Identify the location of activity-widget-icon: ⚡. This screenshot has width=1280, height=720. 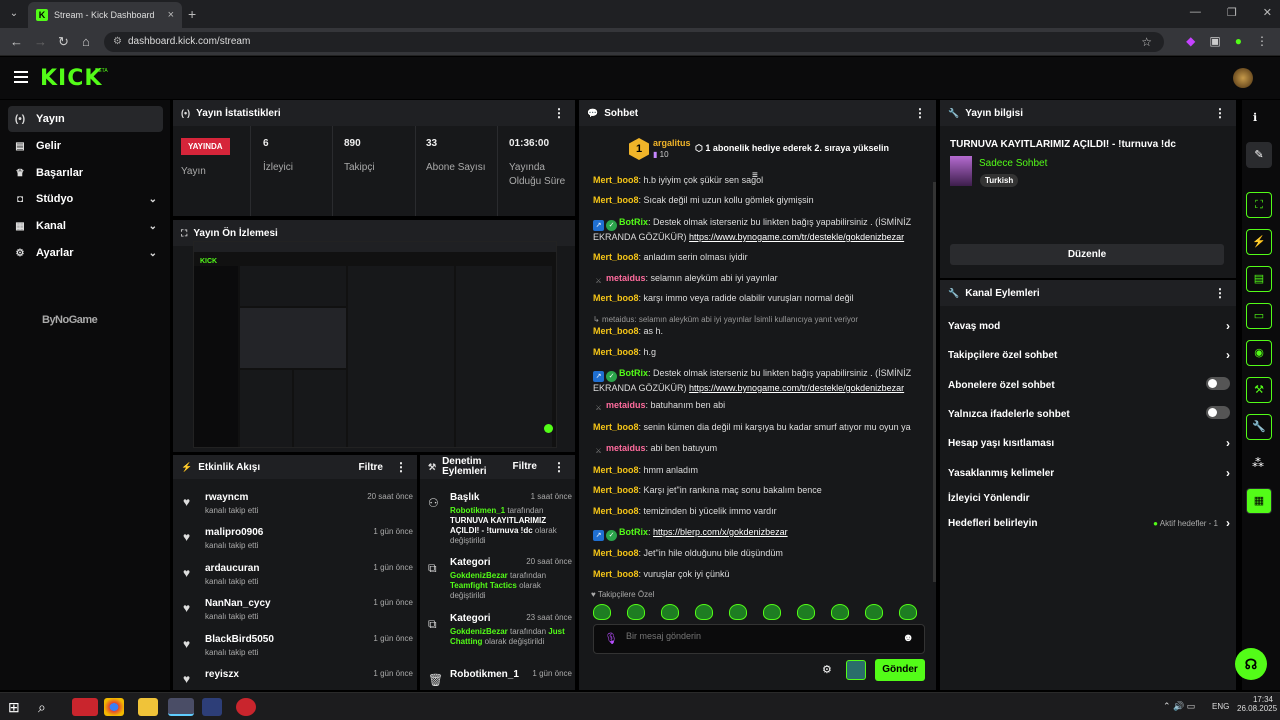
(1259, 242).